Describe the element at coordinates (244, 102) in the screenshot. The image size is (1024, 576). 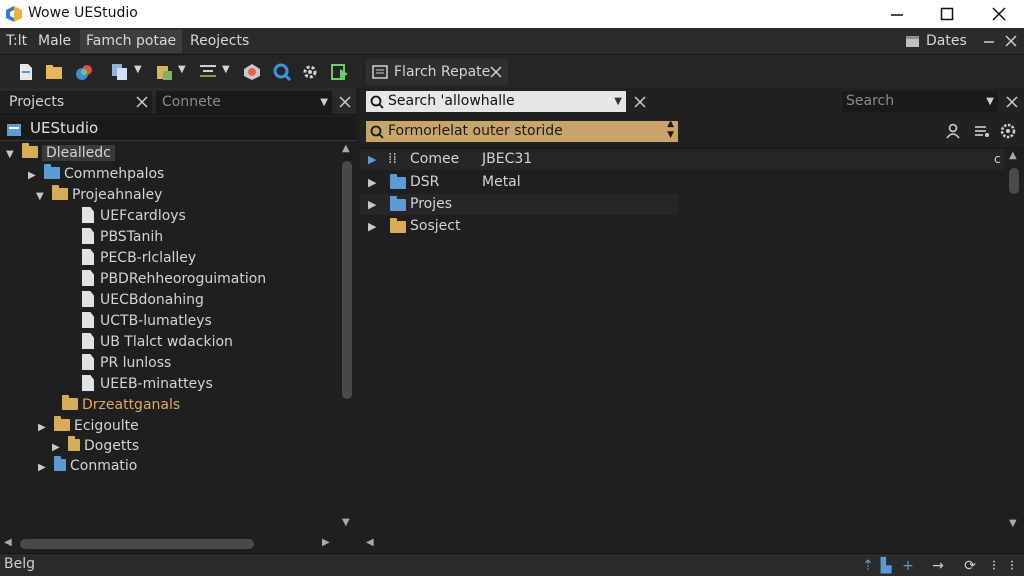
I see `connect-dropdown: Connete ▼` at that location.